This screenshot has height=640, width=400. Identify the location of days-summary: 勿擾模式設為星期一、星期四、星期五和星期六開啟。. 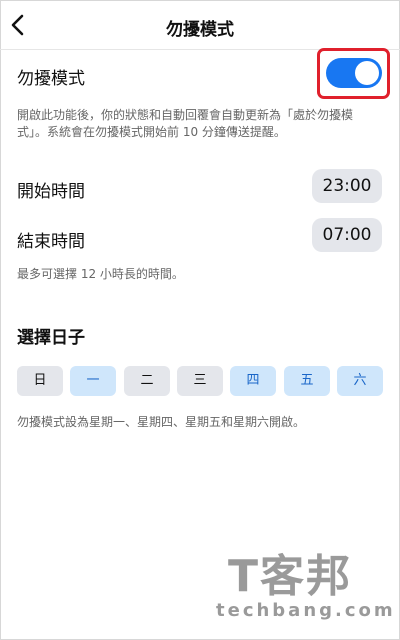
(161, 422).